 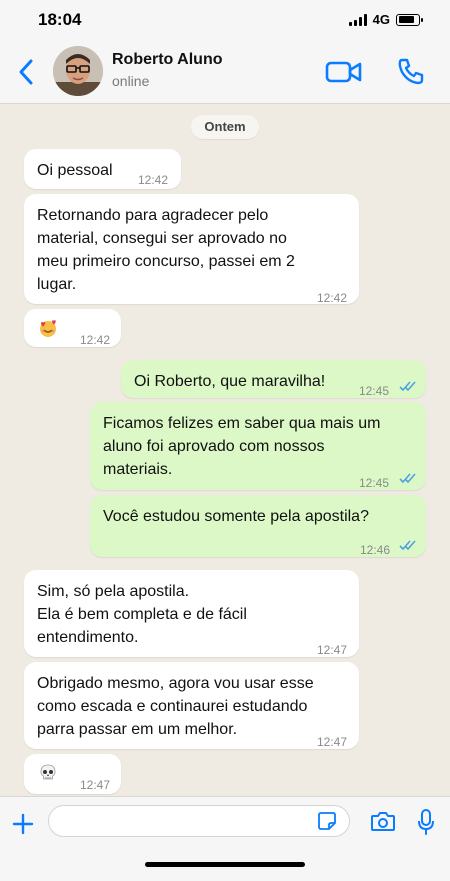 What do you see at coordinates (60, 19) in the screenshot?
I see `status-time: 18:04` at bounding box center [60, 19].